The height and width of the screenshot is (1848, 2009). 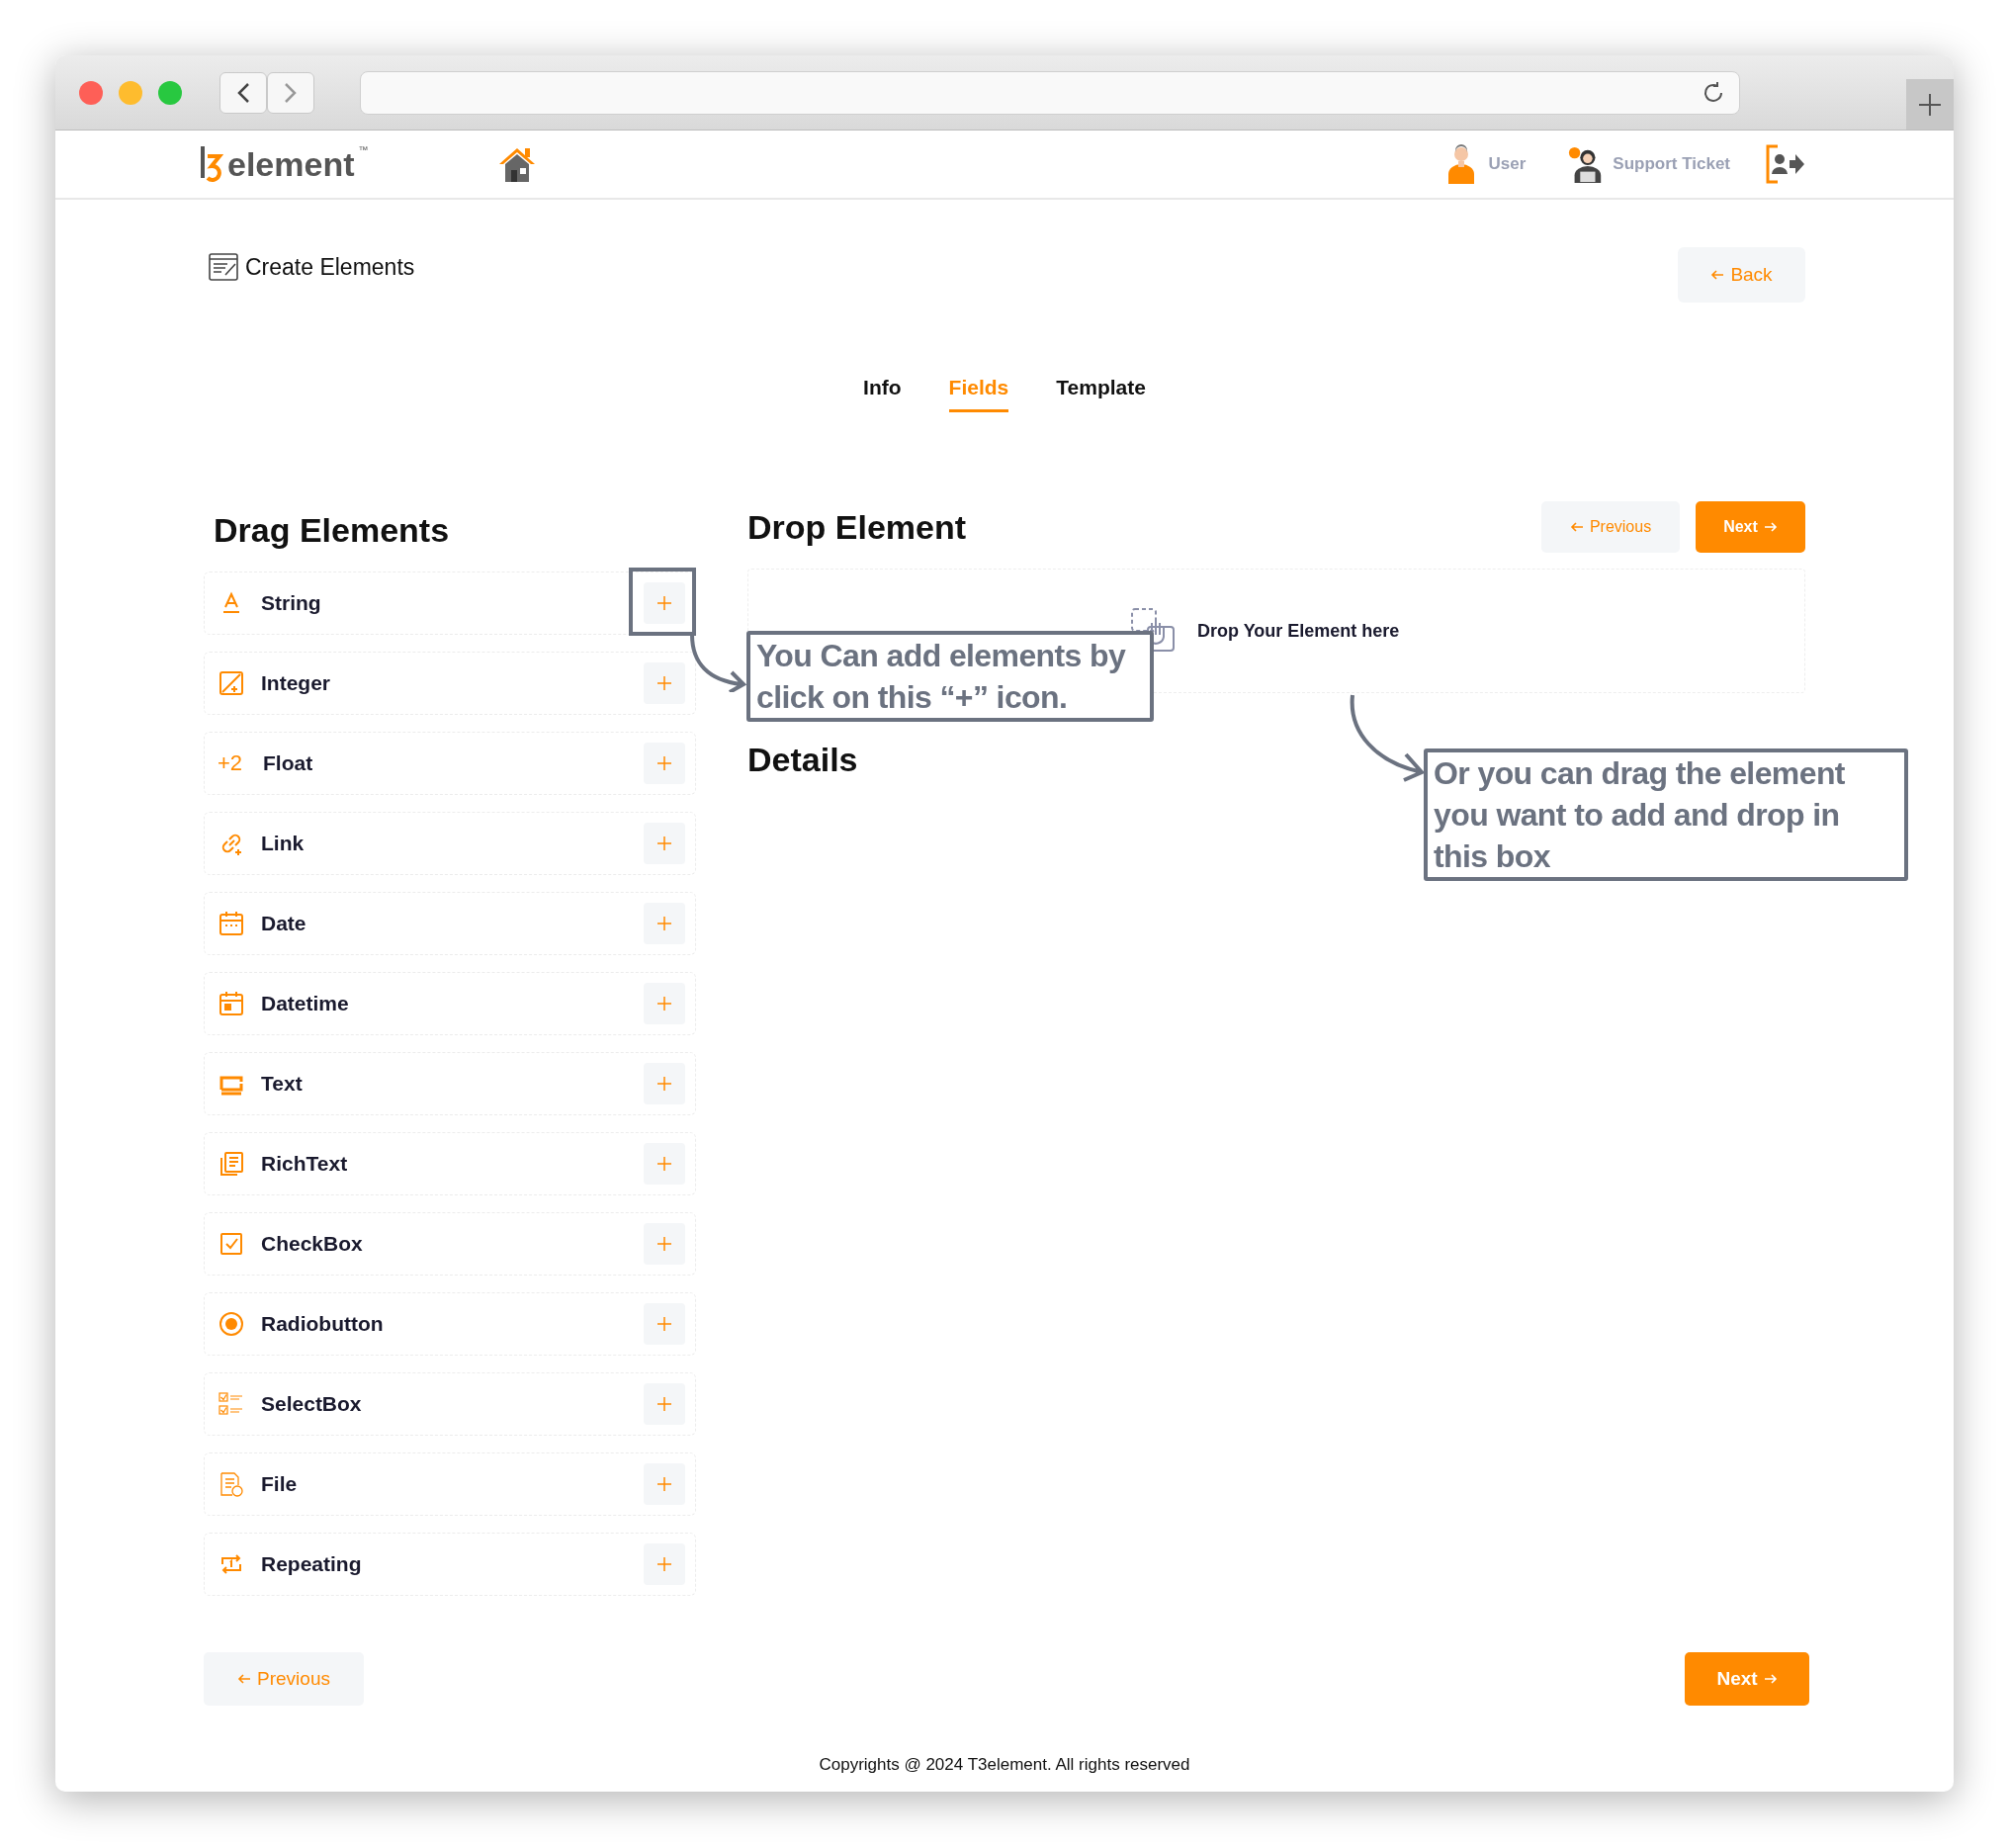 What do you see at coordinates (1298, 631) in the screenshot?
I see `drop-hint: Drop Your Element here` at bounding box center [1298, 631].